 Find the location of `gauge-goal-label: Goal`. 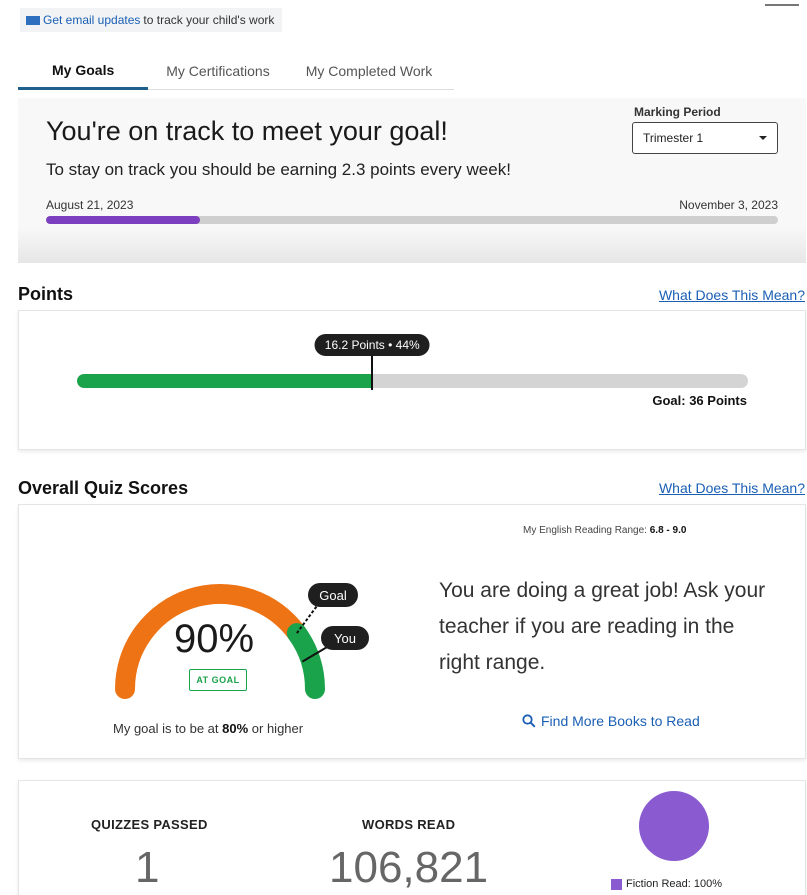

gauge-goal-label: Goal is located at coordinates (333, 595).